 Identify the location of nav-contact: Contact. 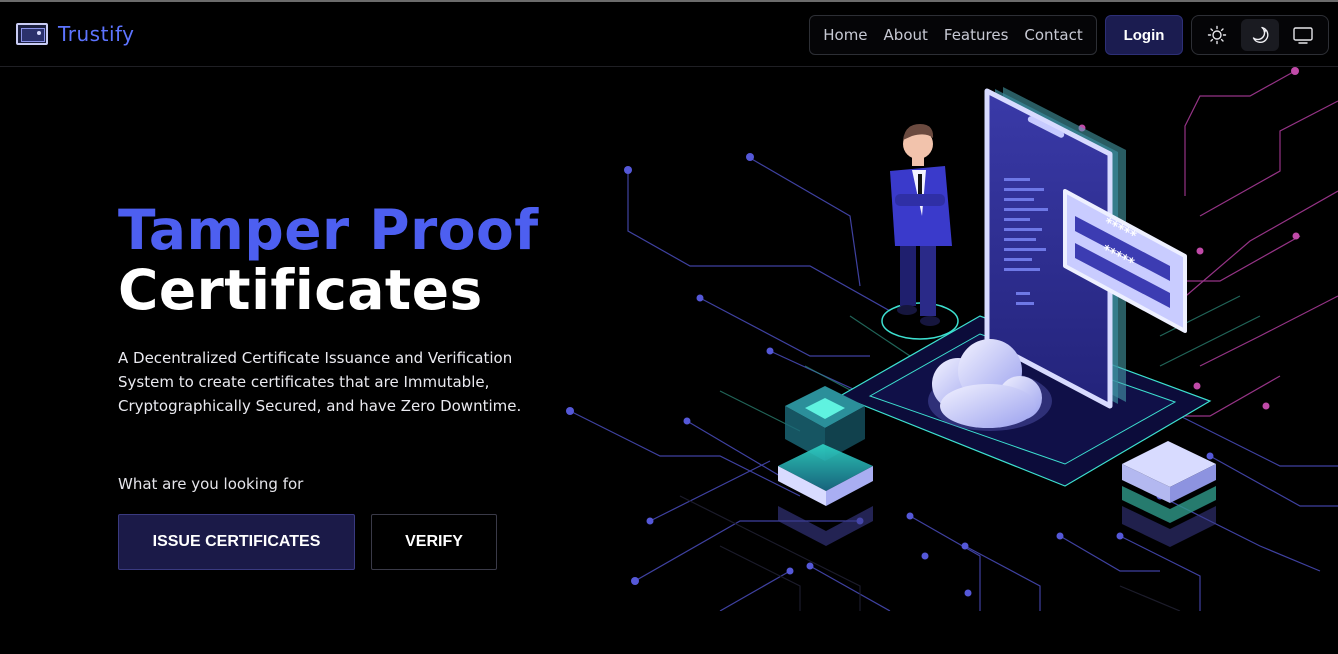
(1053, 35).